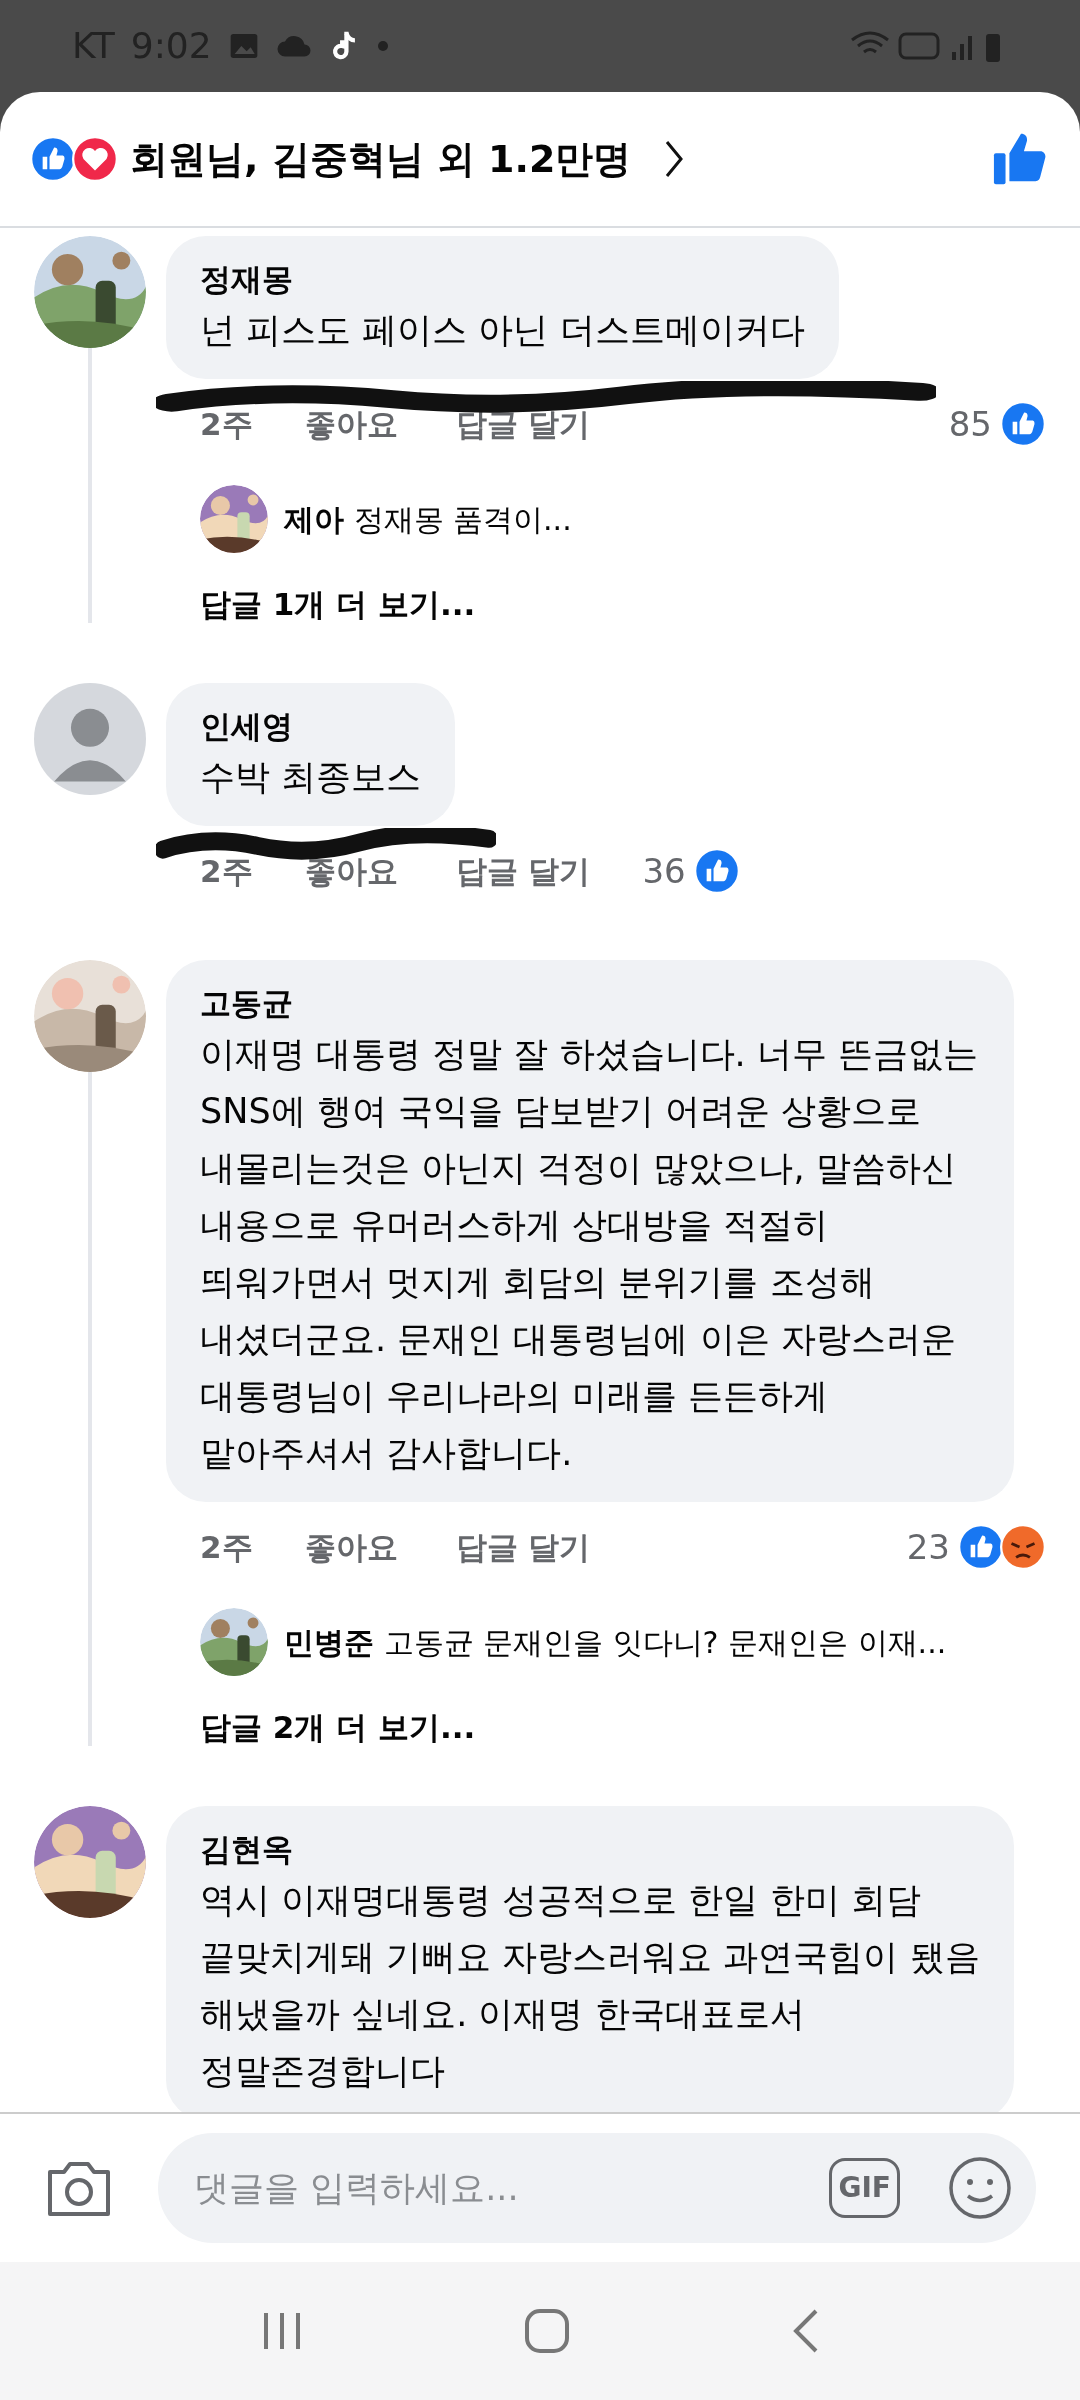 The image size is (1080, 2400). What do you see at coordinates (928, 1547) in the screenshot?
I see `reaction-count: 23` at bounding box center [928, 1547].